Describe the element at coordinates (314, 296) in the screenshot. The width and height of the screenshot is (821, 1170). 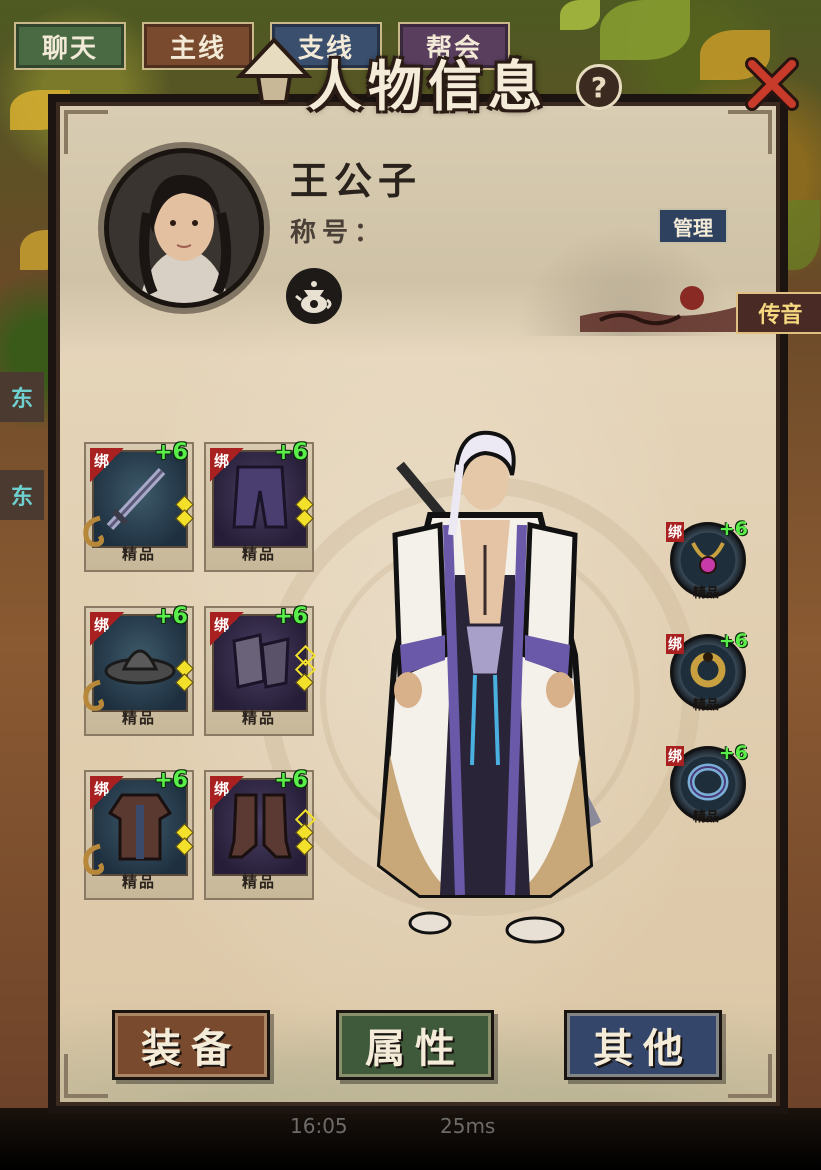
I see `teapot-icon` at that location.